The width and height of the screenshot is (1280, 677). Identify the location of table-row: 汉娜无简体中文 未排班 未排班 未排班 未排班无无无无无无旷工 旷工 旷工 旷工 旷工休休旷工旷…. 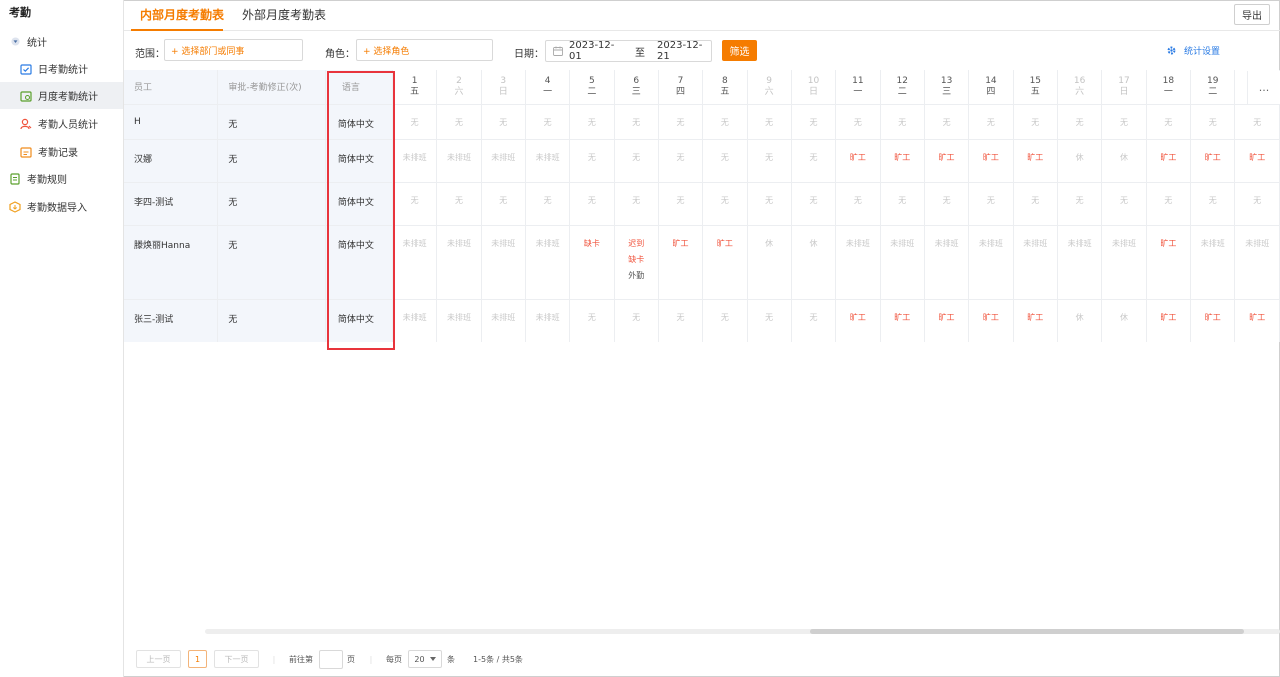
(702, 161).